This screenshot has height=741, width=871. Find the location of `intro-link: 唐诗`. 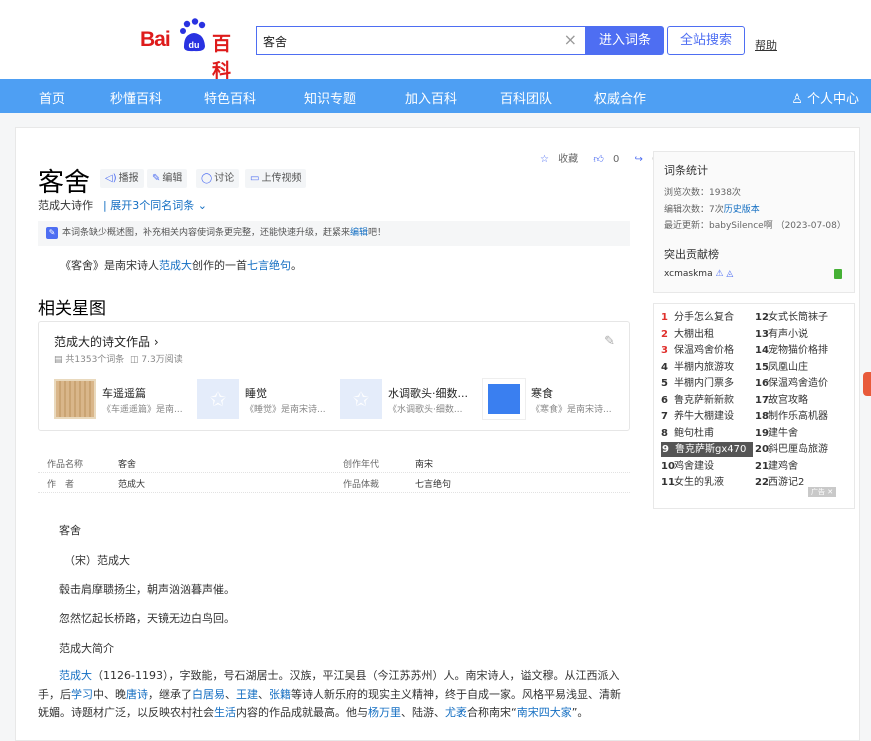

intro-link: 唐诗 is located at coordinates (137, 694).